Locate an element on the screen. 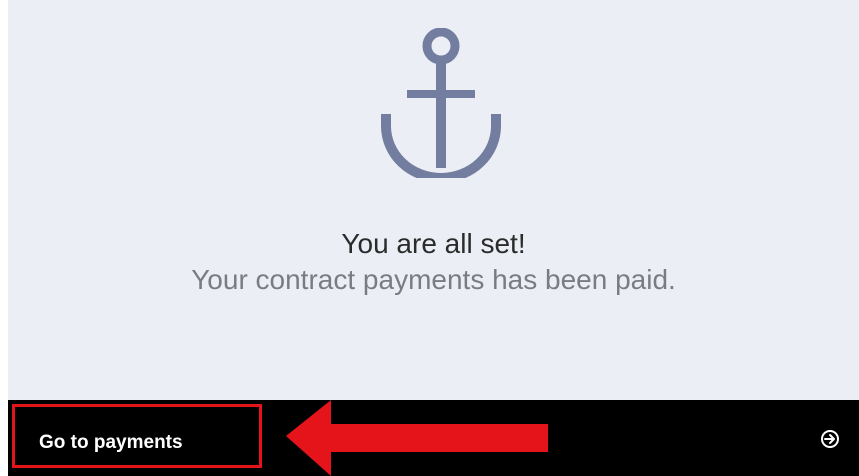 The image size is (859, 476). go-to-payments-button: Go to payments is located at coordinates (137, 436).